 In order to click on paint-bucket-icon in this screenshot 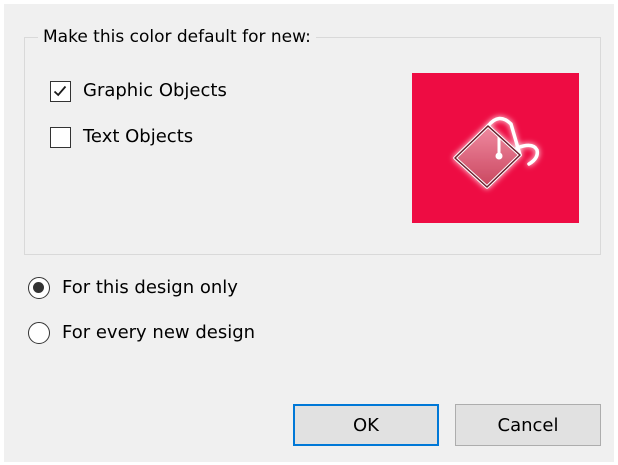, I will do `click(495, 152)`.